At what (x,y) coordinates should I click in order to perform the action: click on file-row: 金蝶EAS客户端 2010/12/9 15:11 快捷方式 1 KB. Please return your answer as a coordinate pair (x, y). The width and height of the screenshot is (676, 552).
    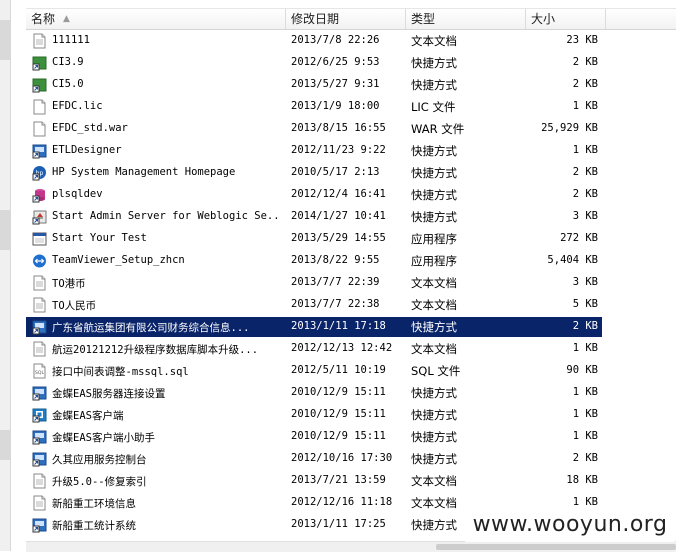
    Looking at the image, I should click on (314, 415).